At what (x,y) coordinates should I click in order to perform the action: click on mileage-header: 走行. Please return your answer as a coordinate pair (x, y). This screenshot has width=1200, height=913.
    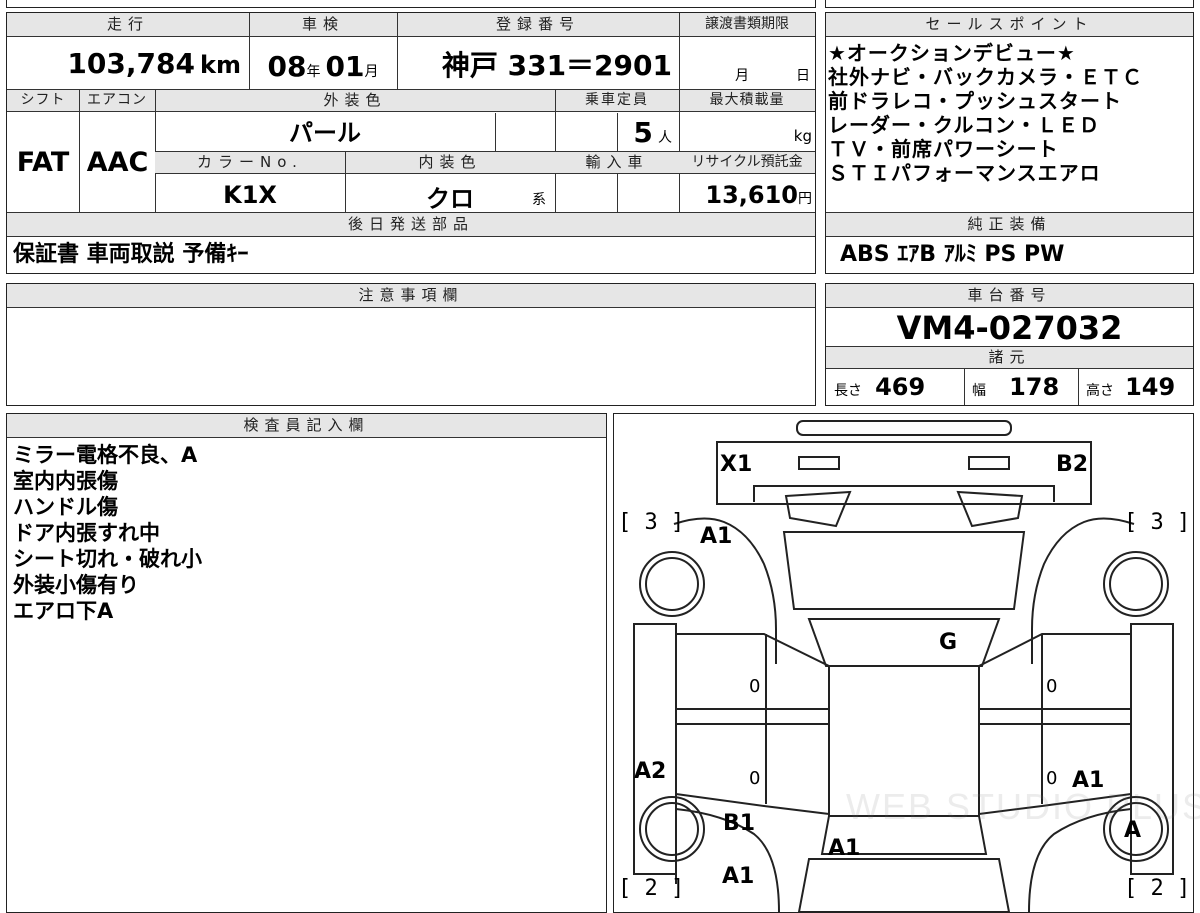
    Looking at the image, I should click on (128, 25).